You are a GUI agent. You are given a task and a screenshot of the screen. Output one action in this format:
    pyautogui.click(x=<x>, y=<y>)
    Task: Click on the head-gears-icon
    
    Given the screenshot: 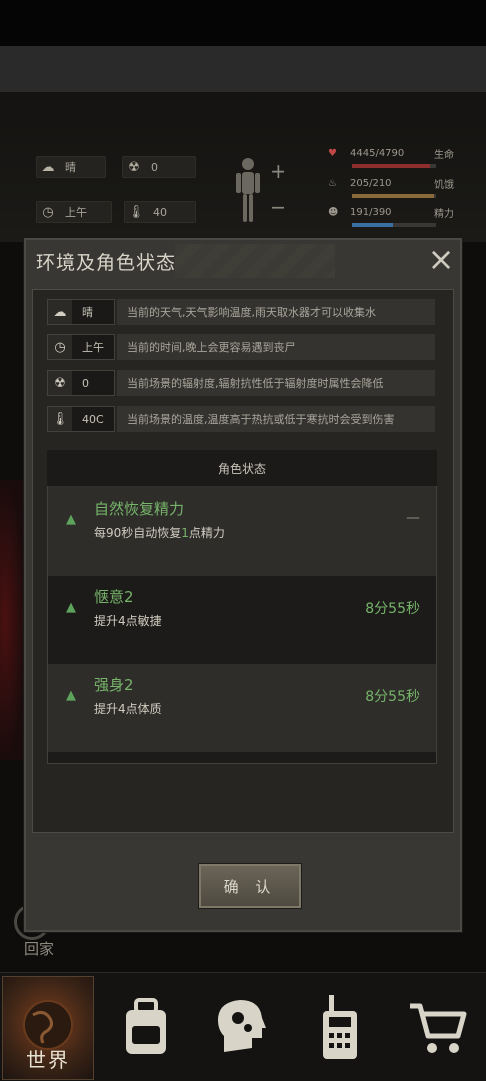 What is the action you would take?
    pyautogui.click(x=242, y=1026)
    